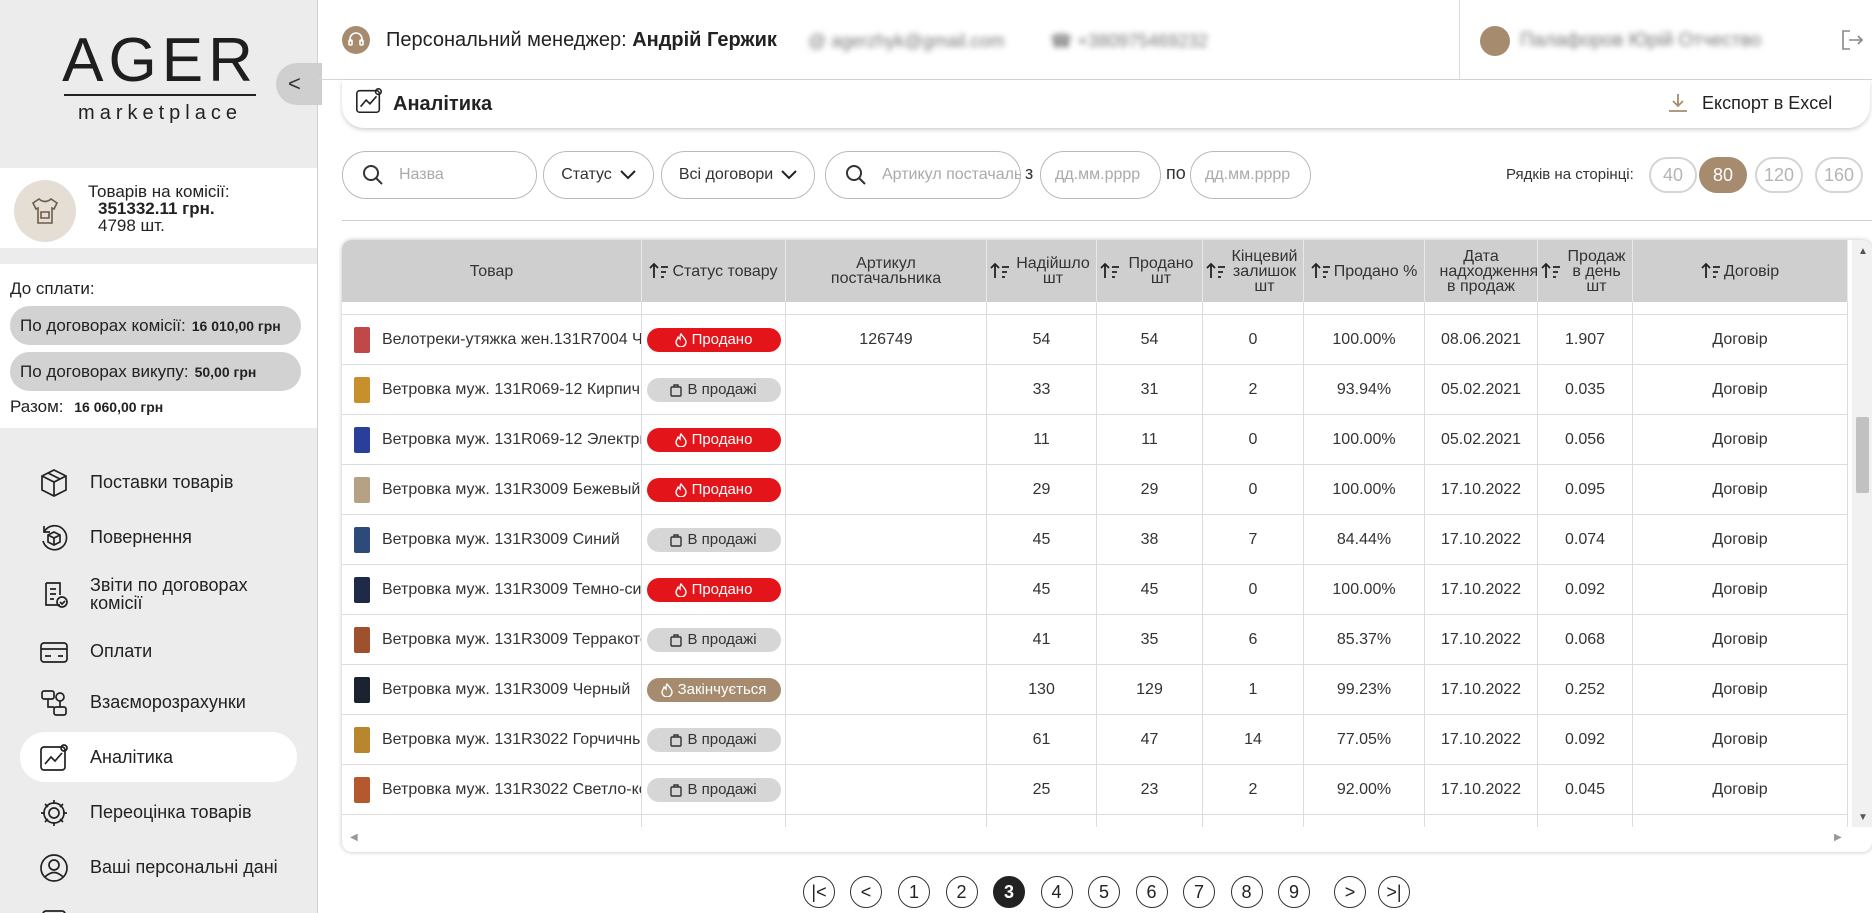 This screenshot has width=1872, height=913. I want to click on rows-option-120: 120, so click(1779, 175).